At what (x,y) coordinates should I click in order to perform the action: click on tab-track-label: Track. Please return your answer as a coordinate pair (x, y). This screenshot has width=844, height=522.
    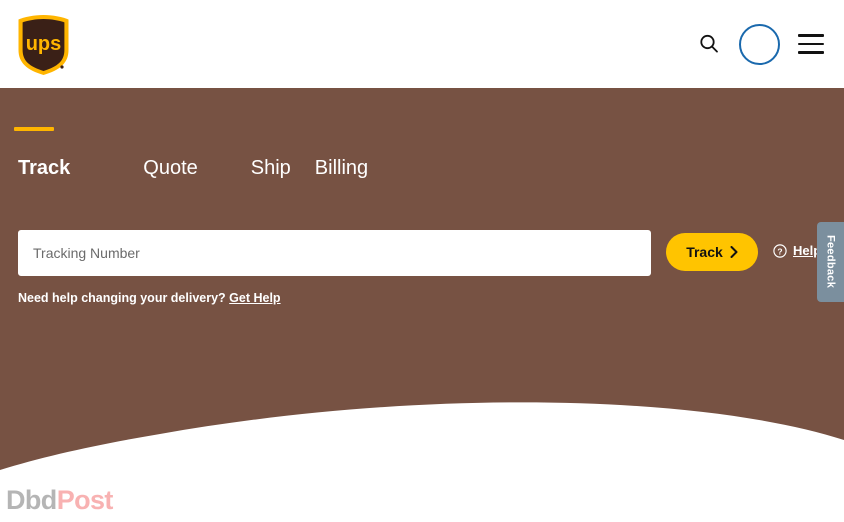
    Looking at the image, I should click on (44, 168).